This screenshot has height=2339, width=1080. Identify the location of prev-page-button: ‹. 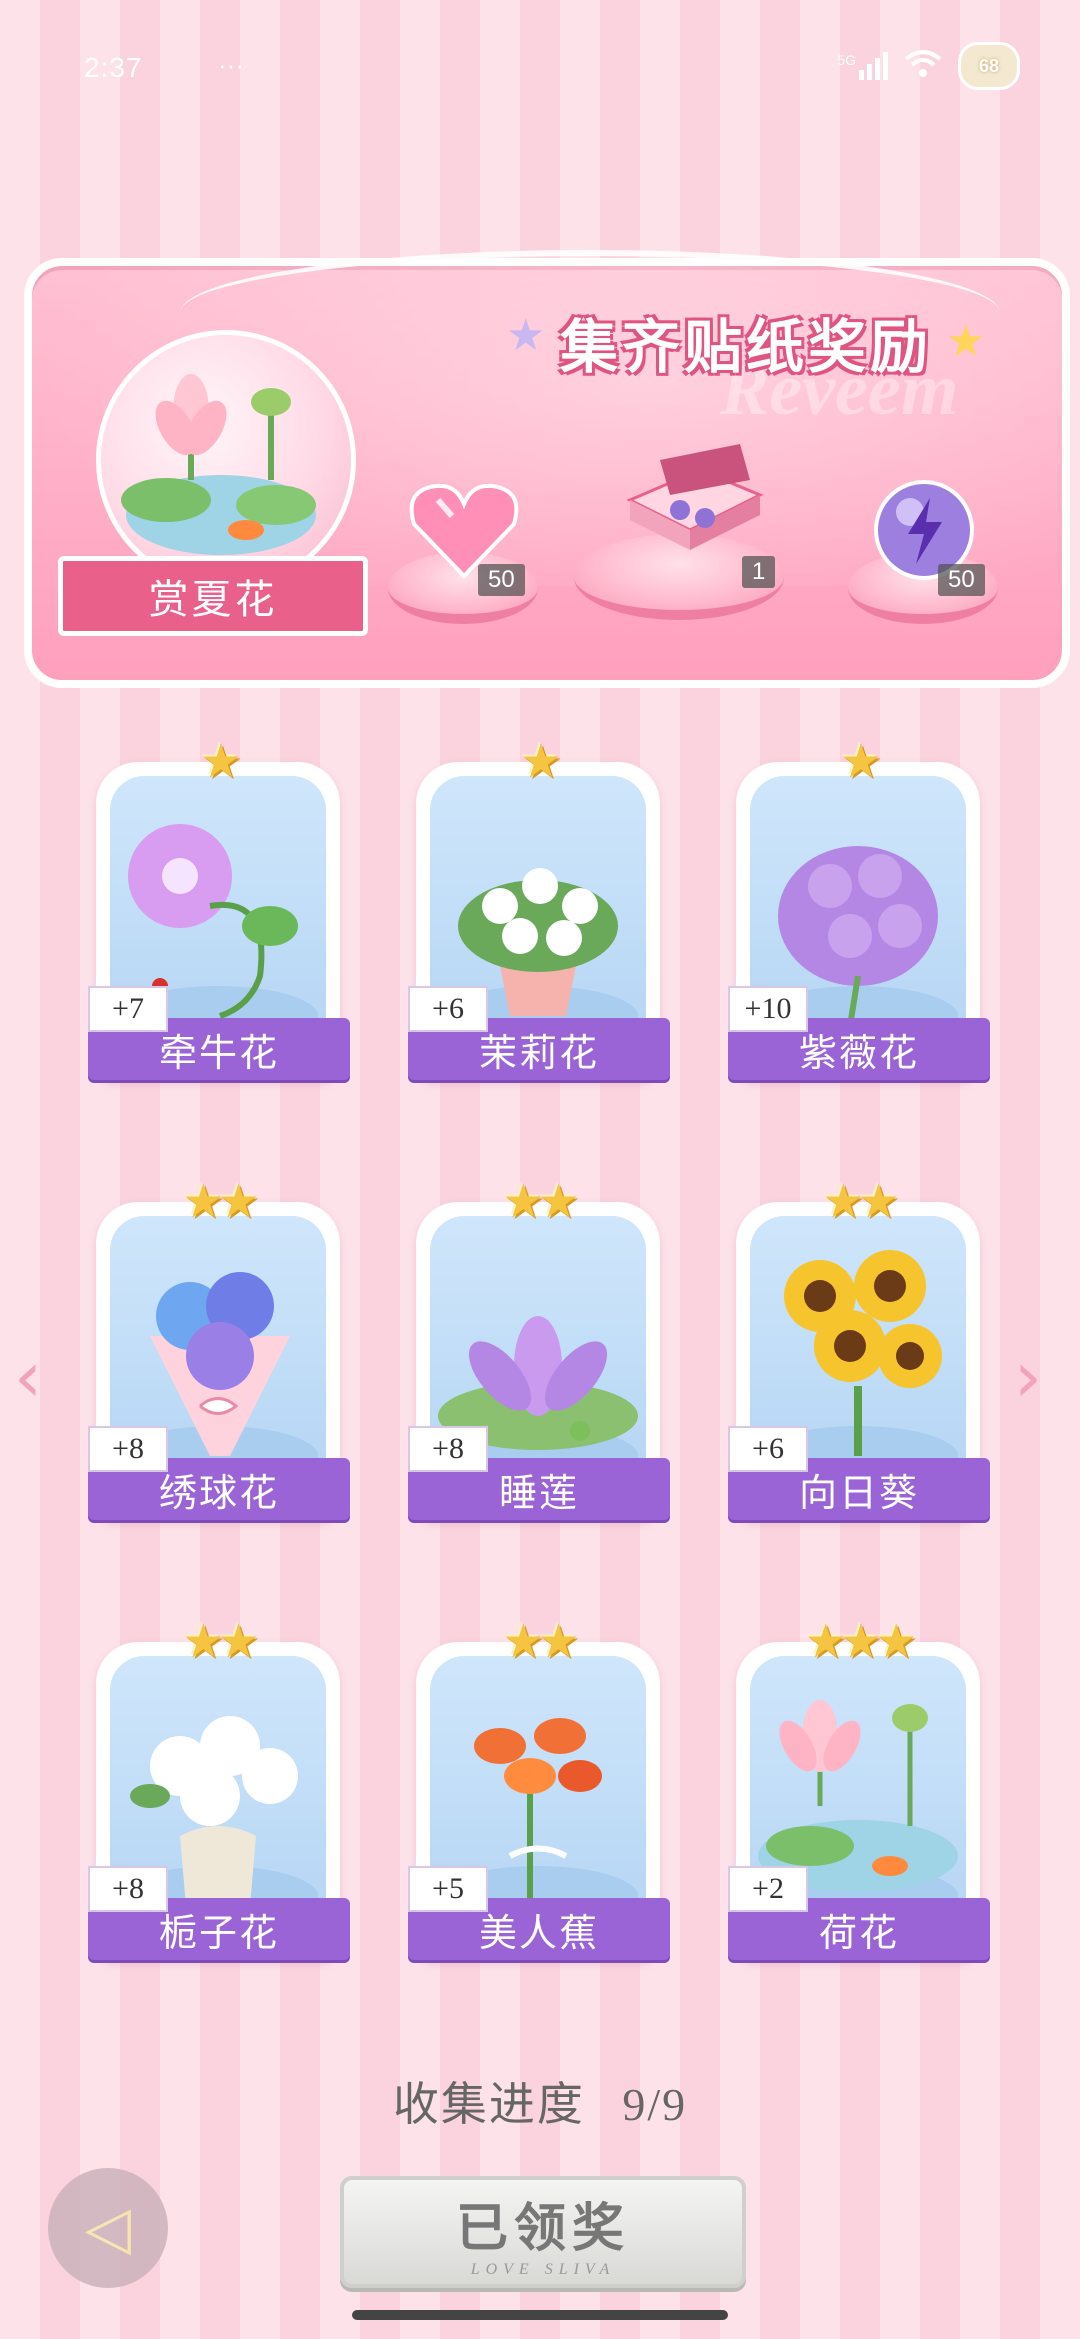
(28, 1377).